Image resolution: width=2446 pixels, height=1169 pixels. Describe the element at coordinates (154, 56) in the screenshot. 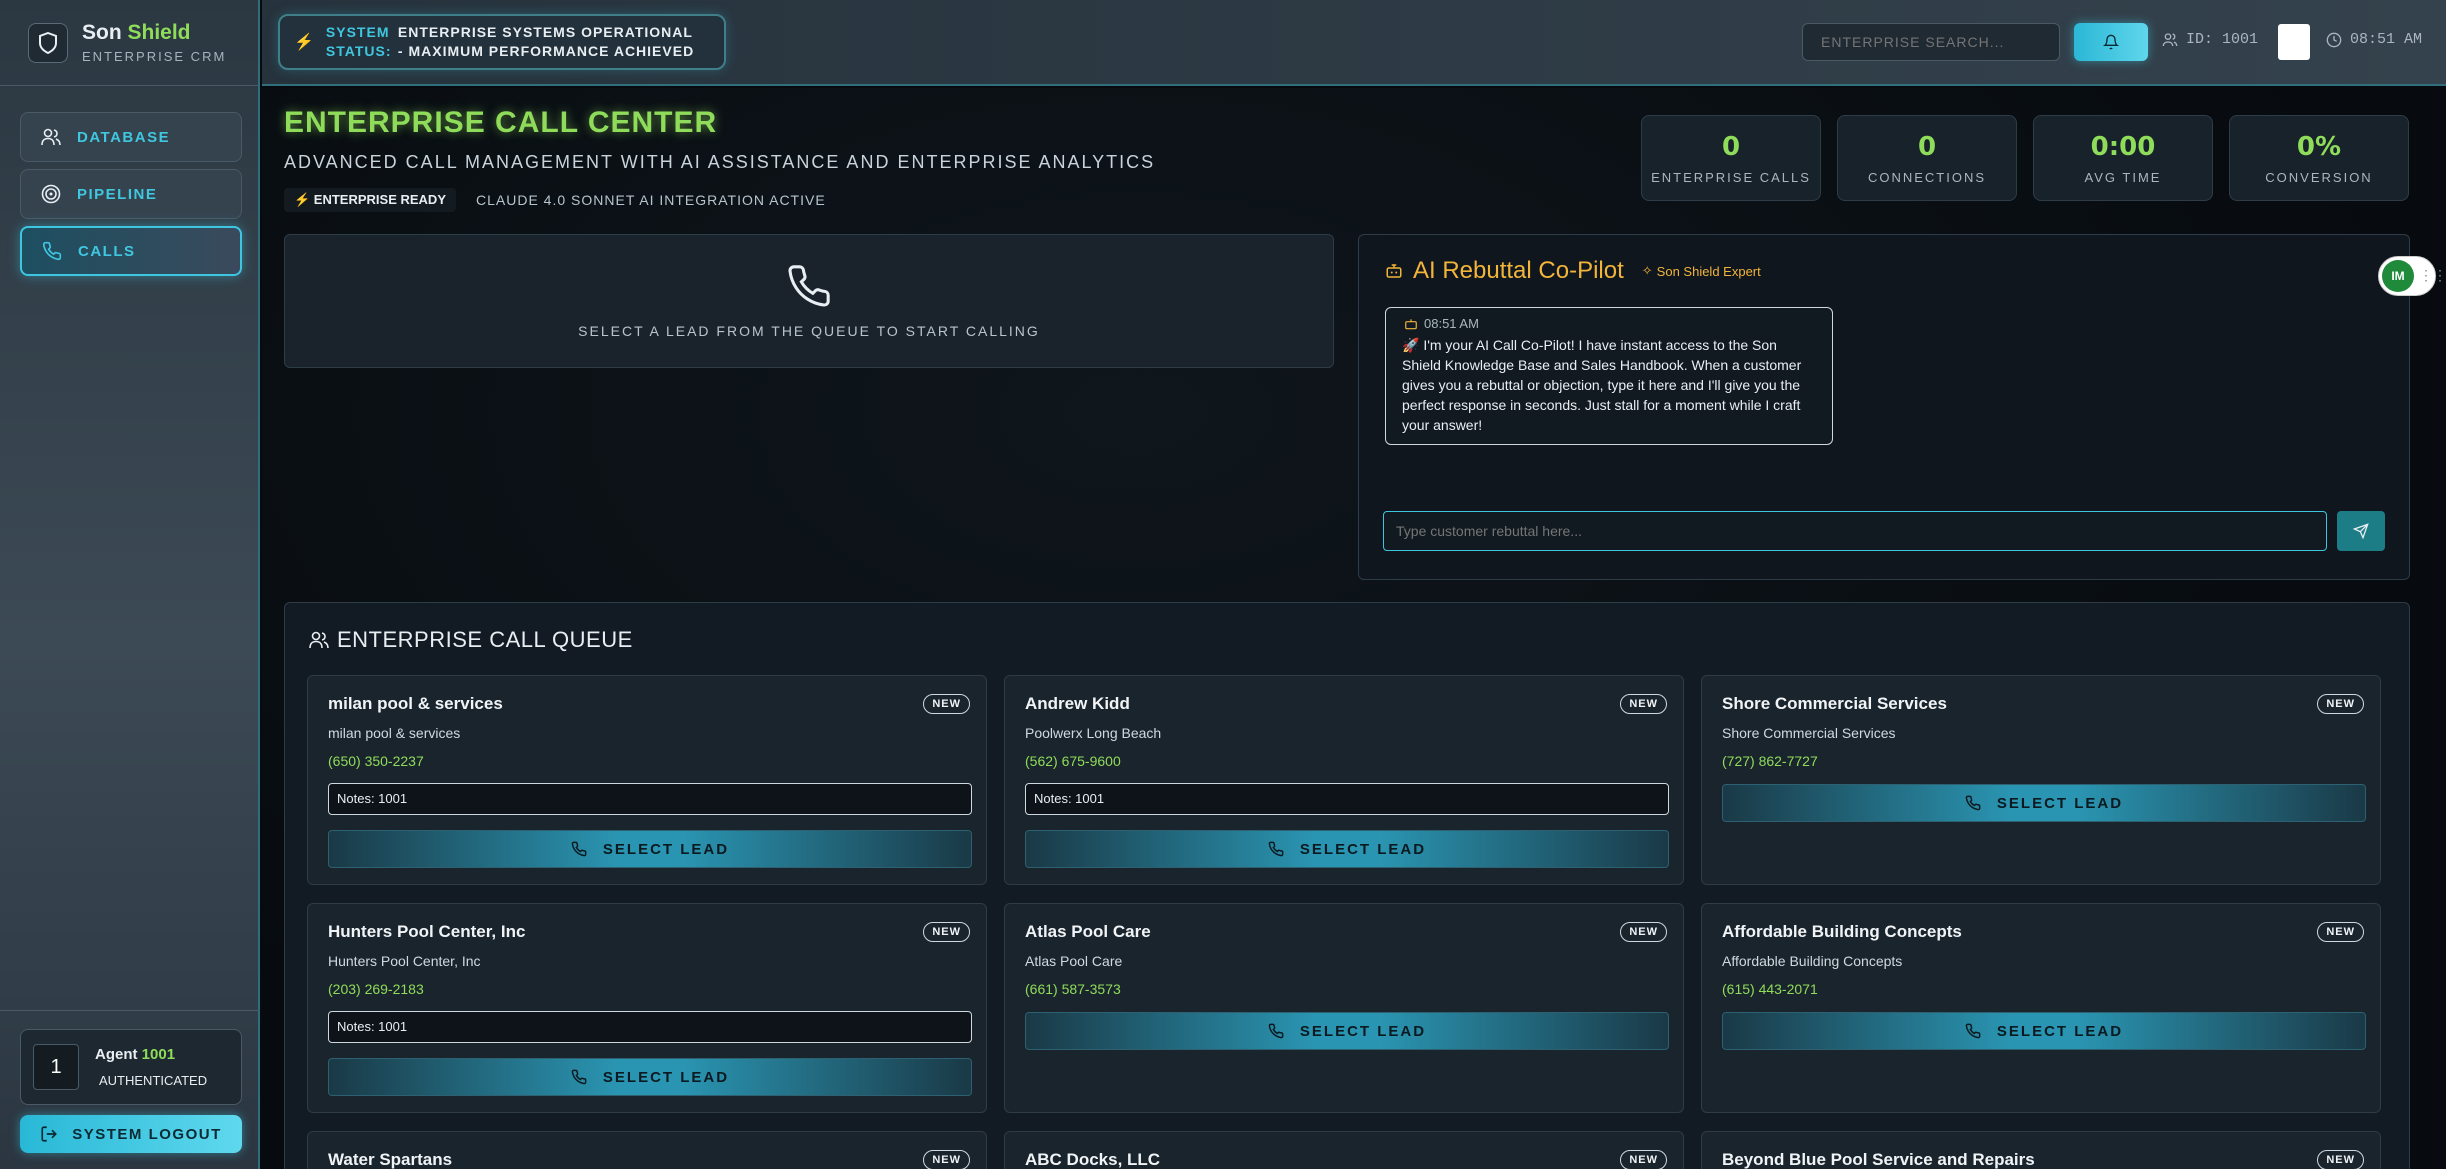

I see `brand-subtitle: ENTERPRISE CRM` at that location.